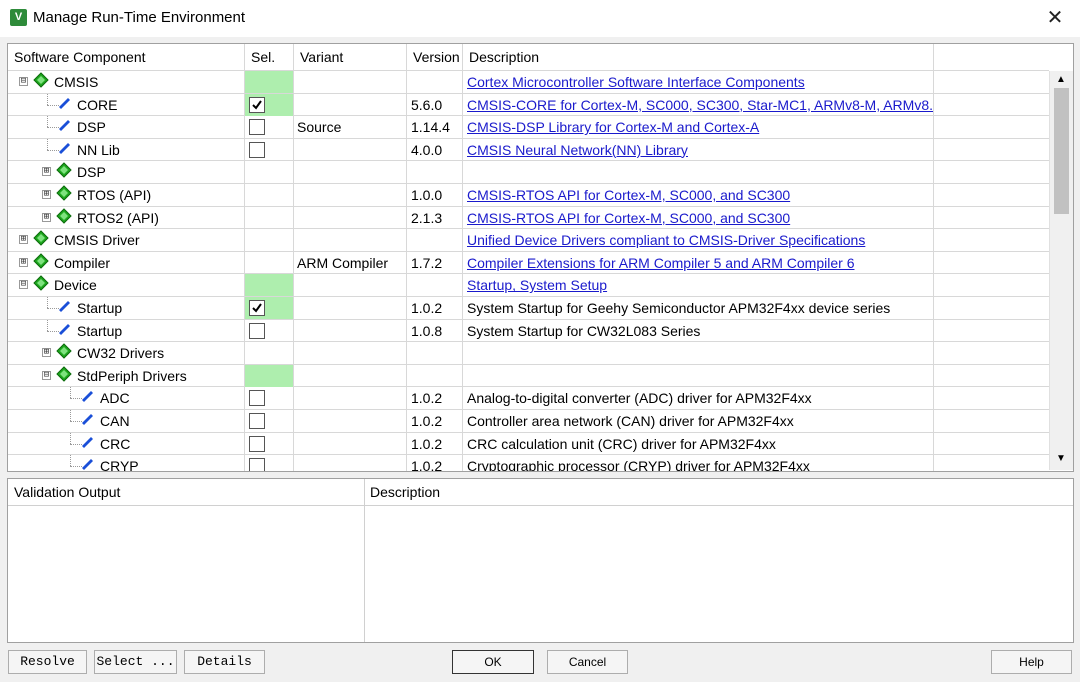  Describe the element at coordinates (991, 353) in the screenshot. I see `row-spacer` at that location.